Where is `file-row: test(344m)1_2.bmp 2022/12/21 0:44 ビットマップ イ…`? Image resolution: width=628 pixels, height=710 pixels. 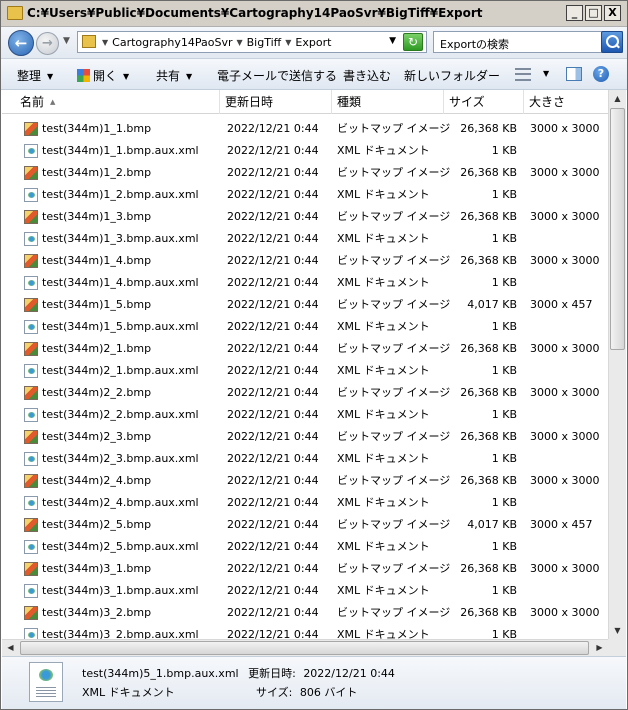
file-row: test(344m)1_2.bmp 2022/12/21 0:44 ビットマップ イ… is located at coordinates (305, 173).